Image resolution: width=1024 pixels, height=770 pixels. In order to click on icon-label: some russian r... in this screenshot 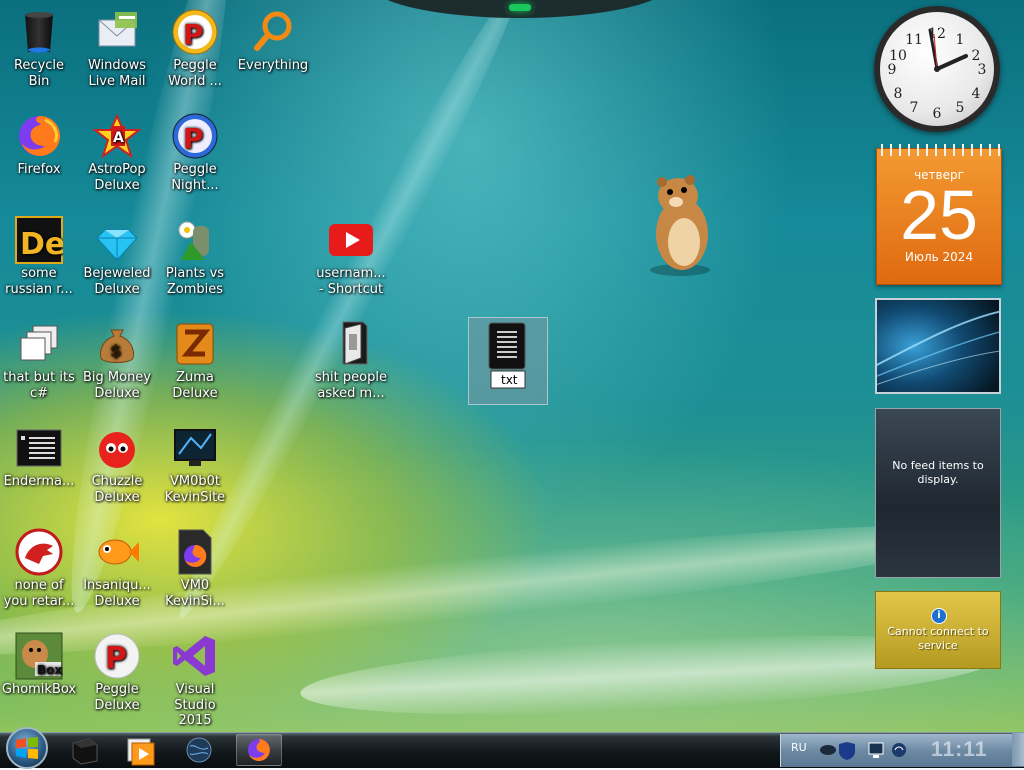, I will do `click(39, 281)`.